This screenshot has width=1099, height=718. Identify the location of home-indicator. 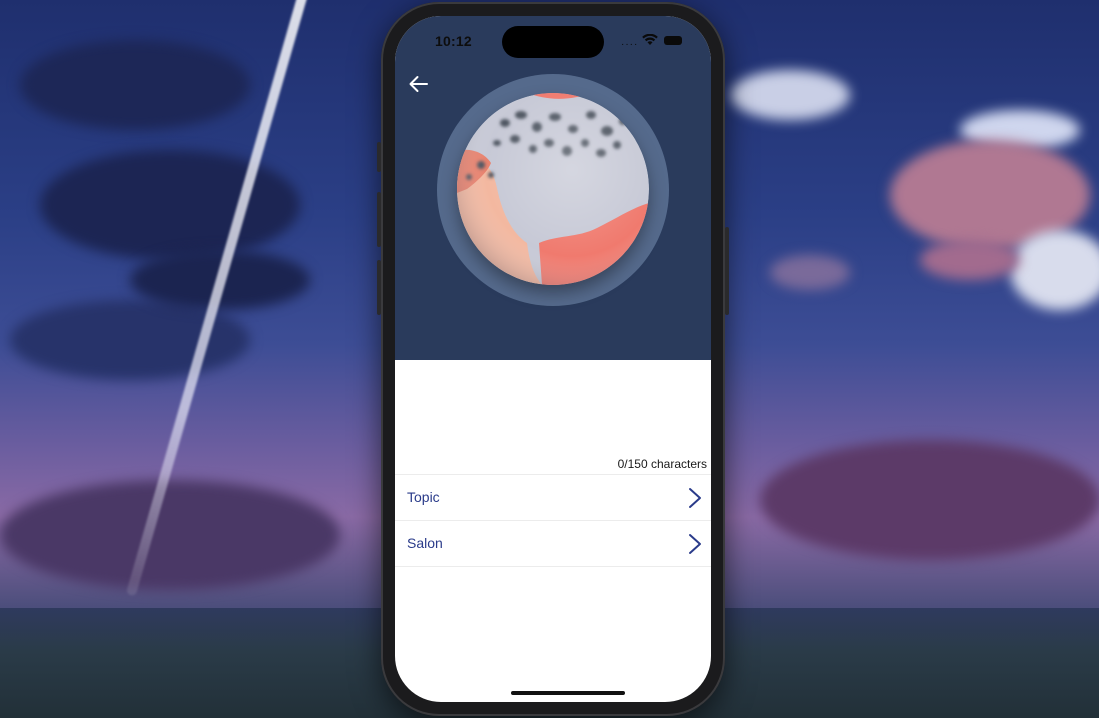
(568, 693).